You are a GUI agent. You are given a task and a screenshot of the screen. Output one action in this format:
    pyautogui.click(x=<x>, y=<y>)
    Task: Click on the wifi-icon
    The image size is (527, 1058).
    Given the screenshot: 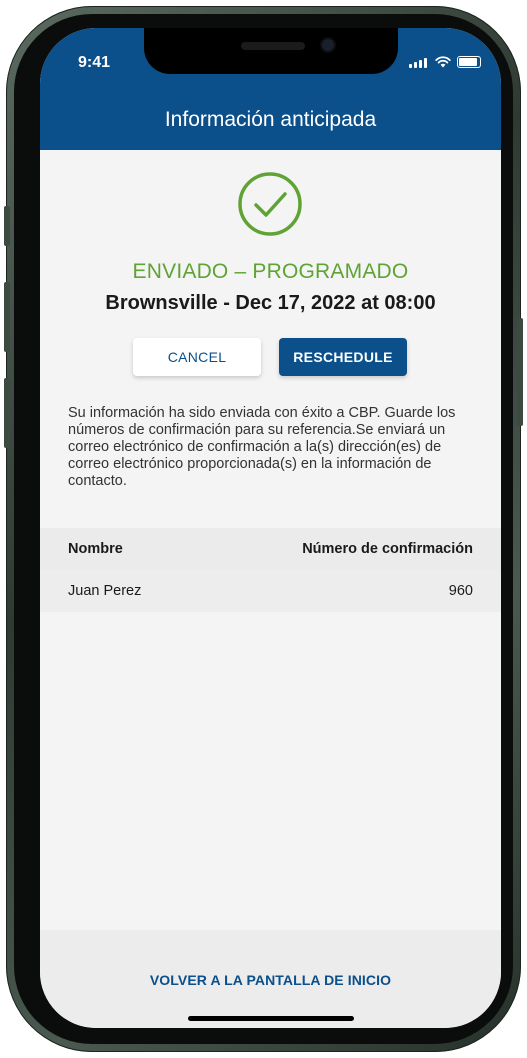 What is the action you would take?
    pyautogui.click(x=443, y=62)
    